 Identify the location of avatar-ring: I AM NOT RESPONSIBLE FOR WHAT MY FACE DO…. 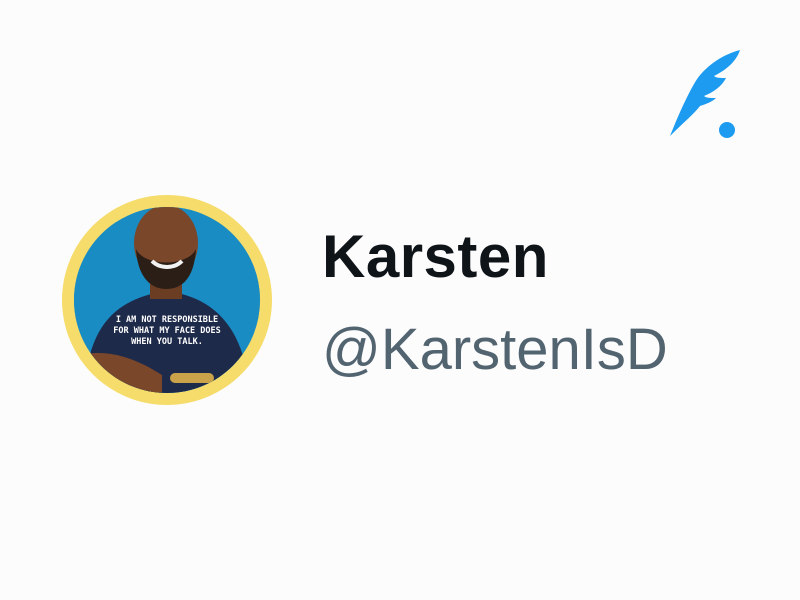
(167, 300).